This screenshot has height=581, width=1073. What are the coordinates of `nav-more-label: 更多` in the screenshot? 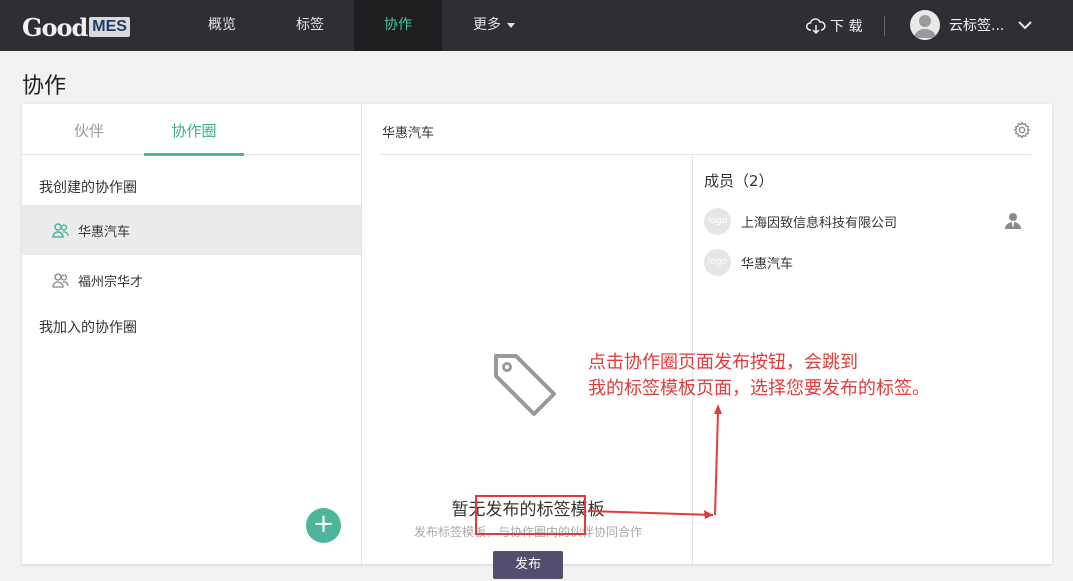 It's located at (487, 25).